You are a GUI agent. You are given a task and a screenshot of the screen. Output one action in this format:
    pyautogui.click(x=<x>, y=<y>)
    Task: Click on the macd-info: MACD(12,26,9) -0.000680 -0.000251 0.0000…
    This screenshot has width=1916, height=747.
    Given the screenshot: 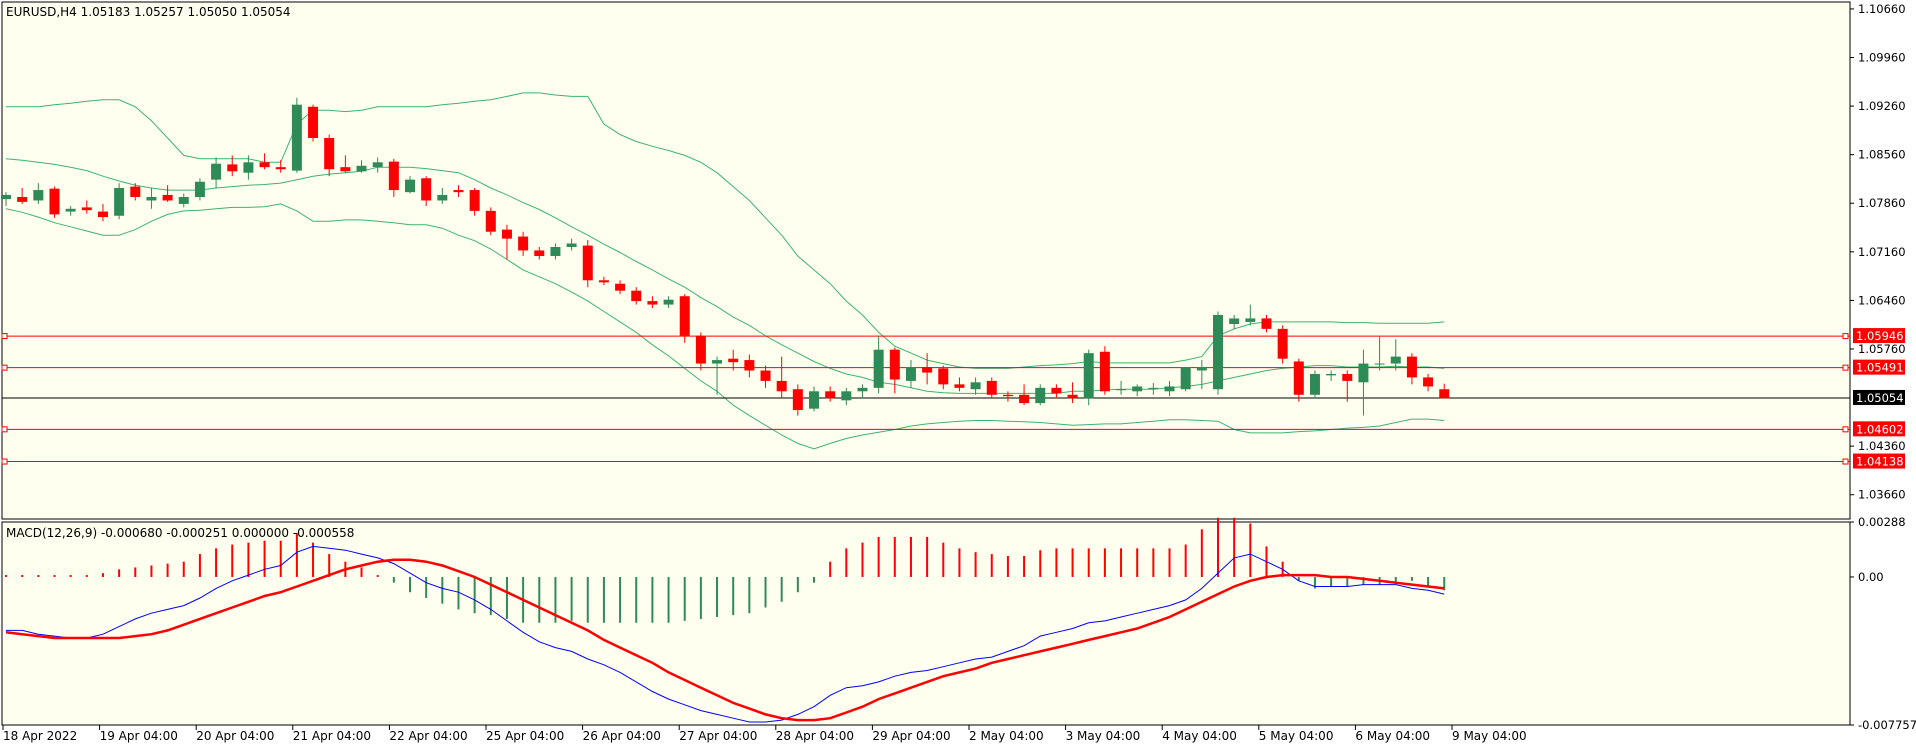 What is the action you would take?
    pyautogui.click(x=180, y=533)
    